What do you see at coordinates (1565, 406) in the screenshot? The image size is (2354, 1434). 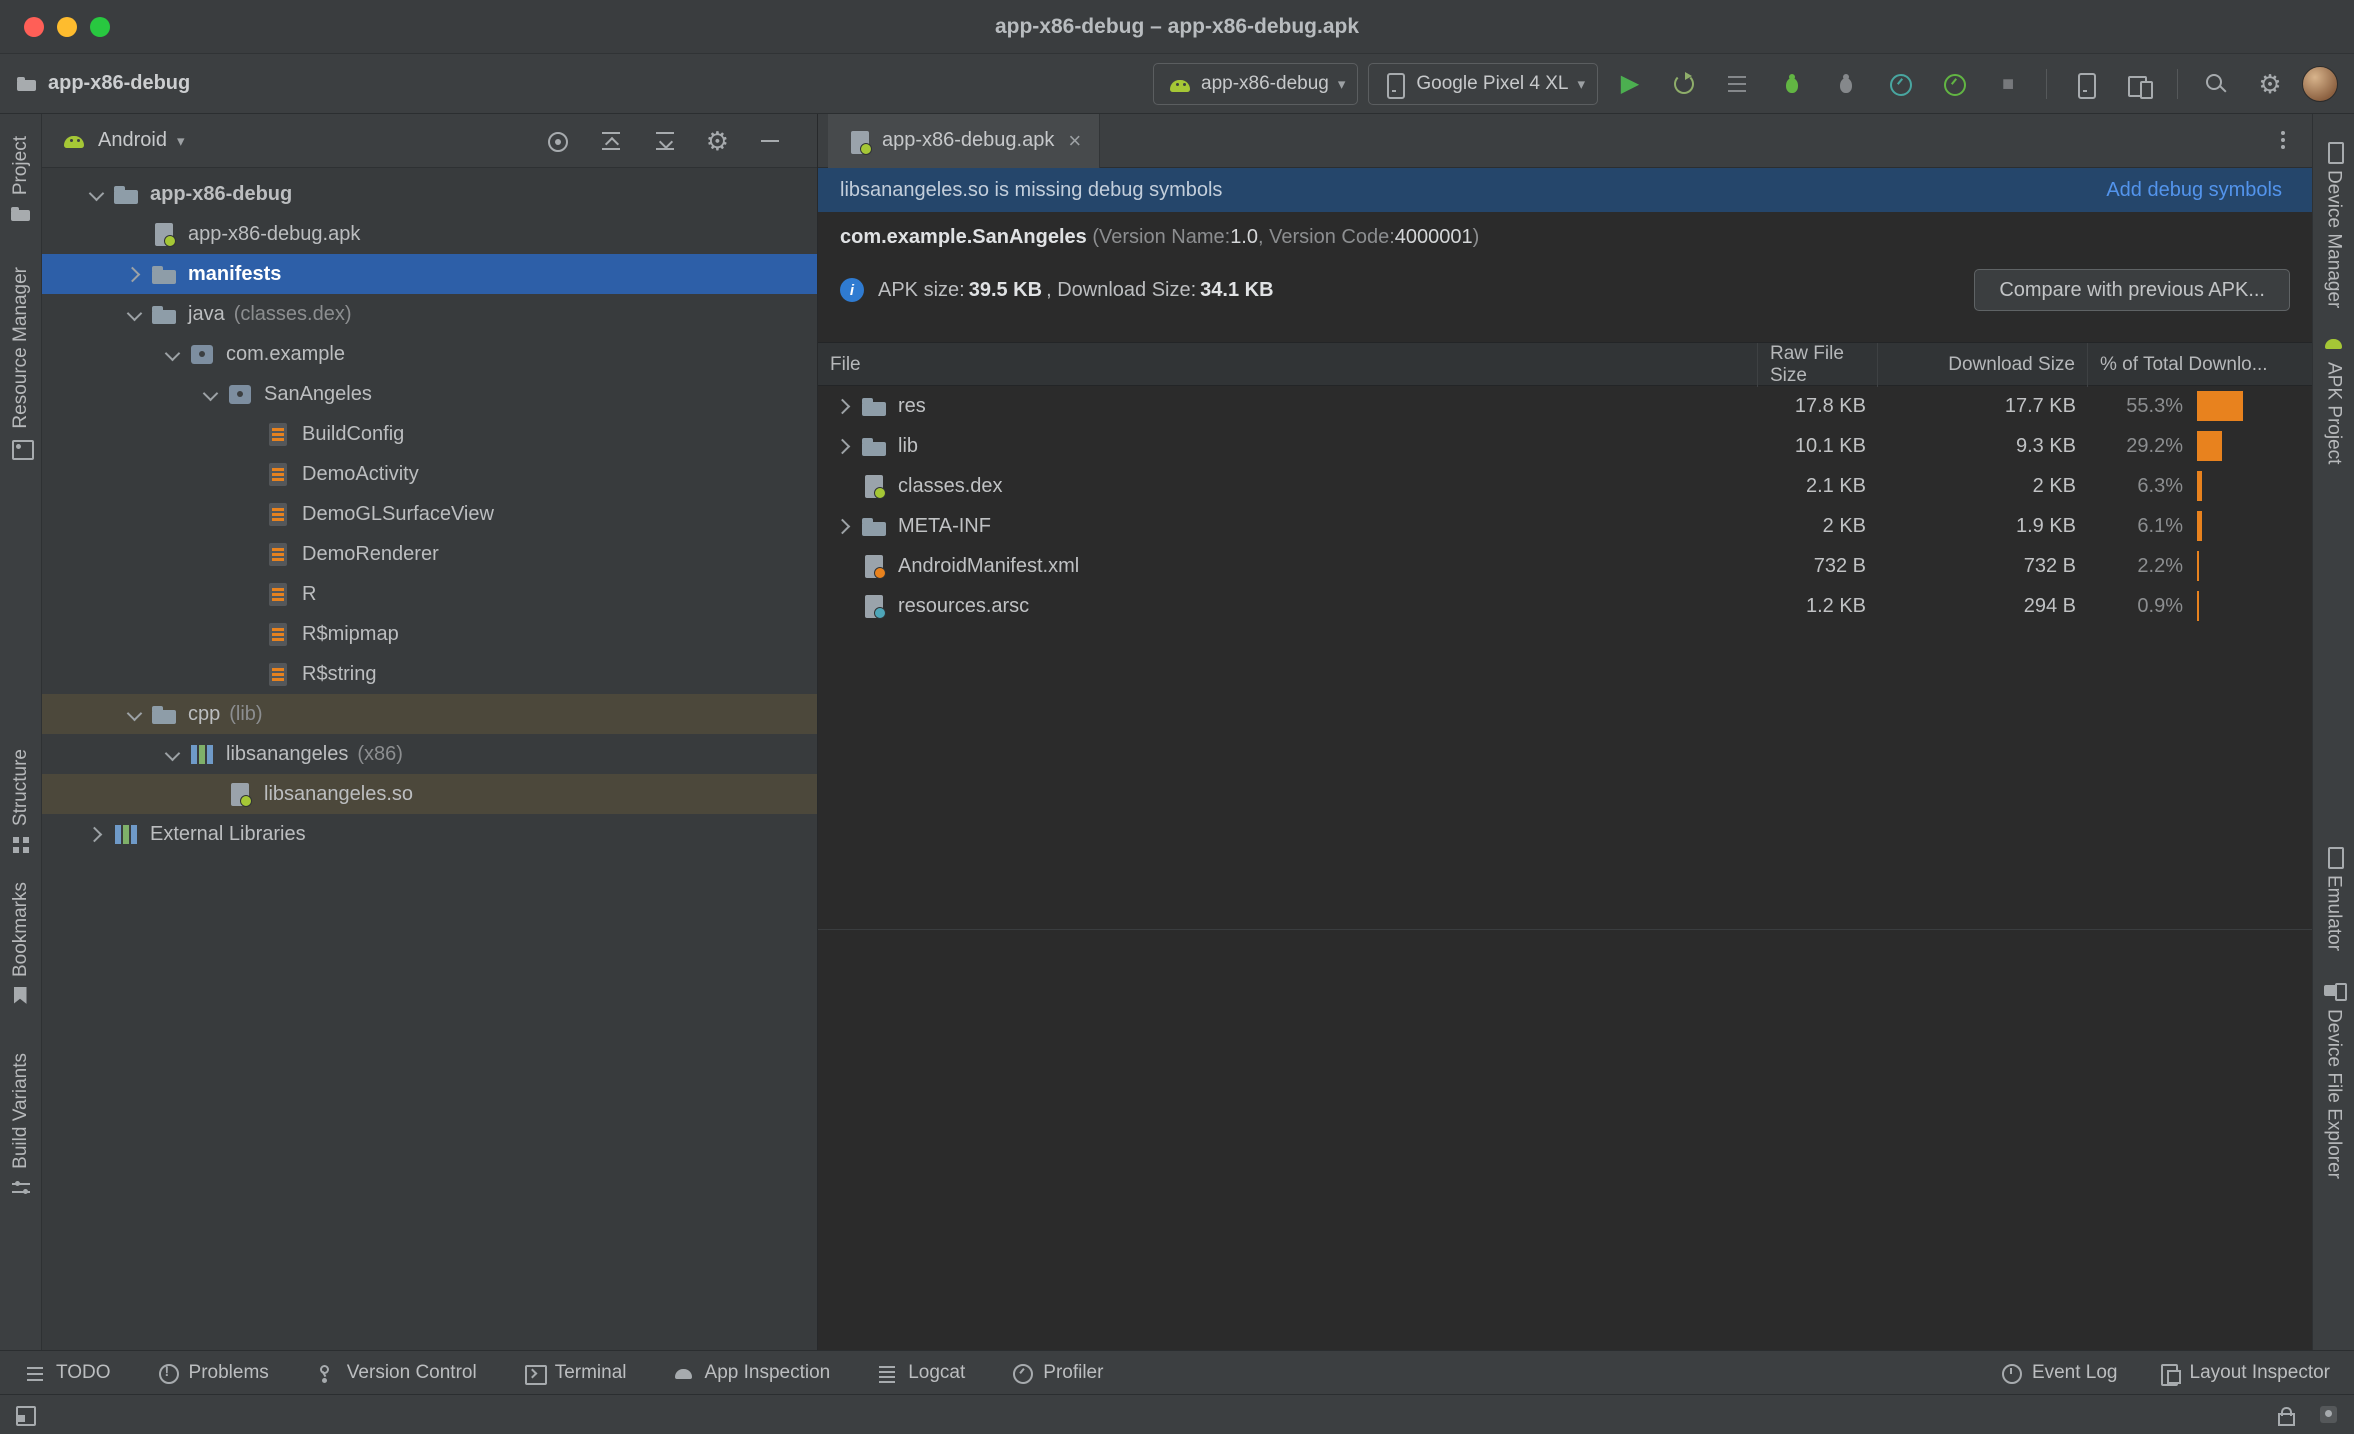 I see `table-row-res: res 17.8 KB 17.7 KB 55.3%` at bounding box center [1565, 406].